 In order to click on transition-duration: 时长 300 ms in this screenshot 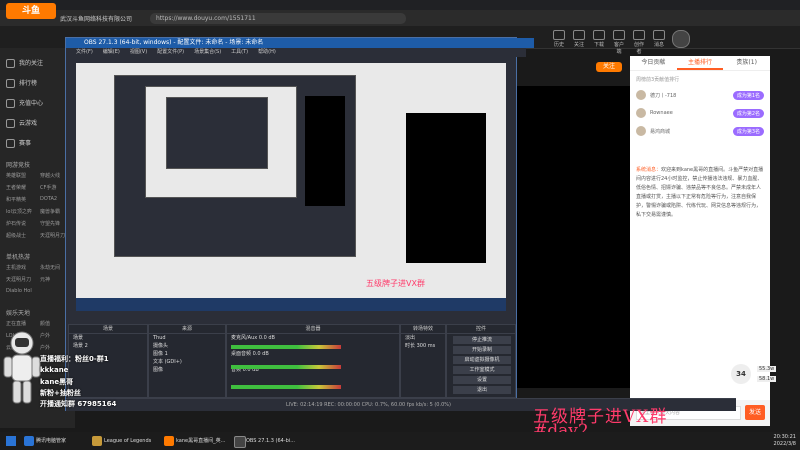, I will do `click(423, 346)`.